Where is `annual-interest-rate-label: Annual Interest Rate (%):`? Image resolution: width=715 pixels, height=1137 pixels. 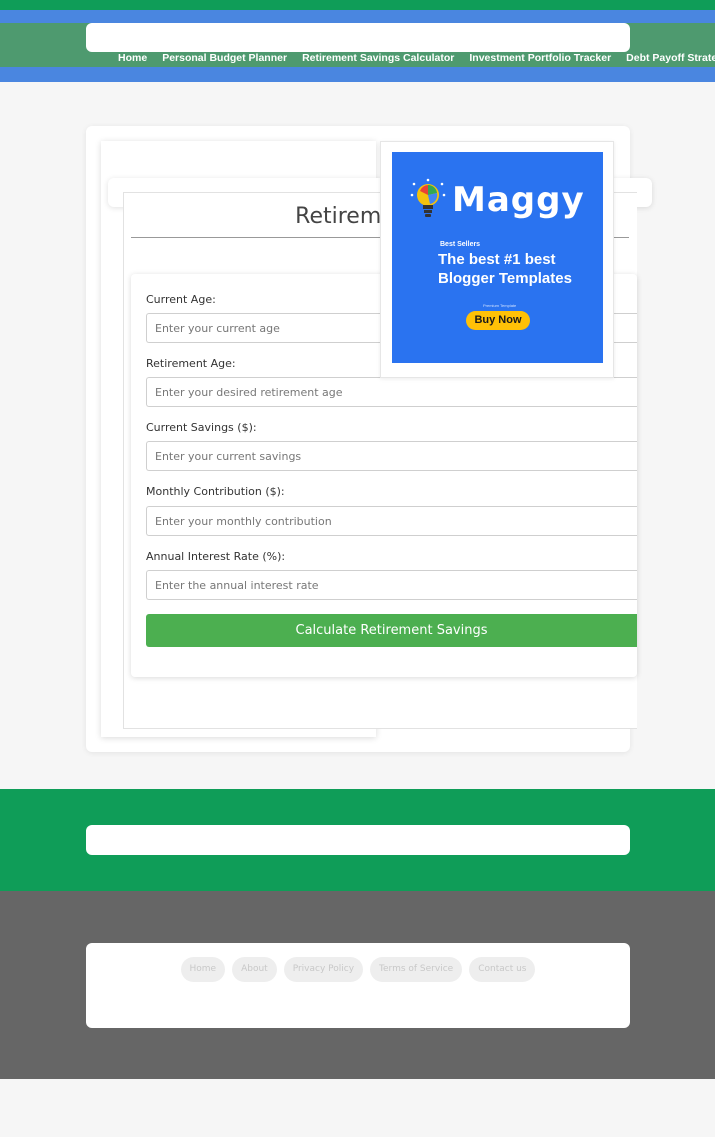 annual-interest-rate-label: Annual Interest Rate (%): is located at coordinates (216, 556).